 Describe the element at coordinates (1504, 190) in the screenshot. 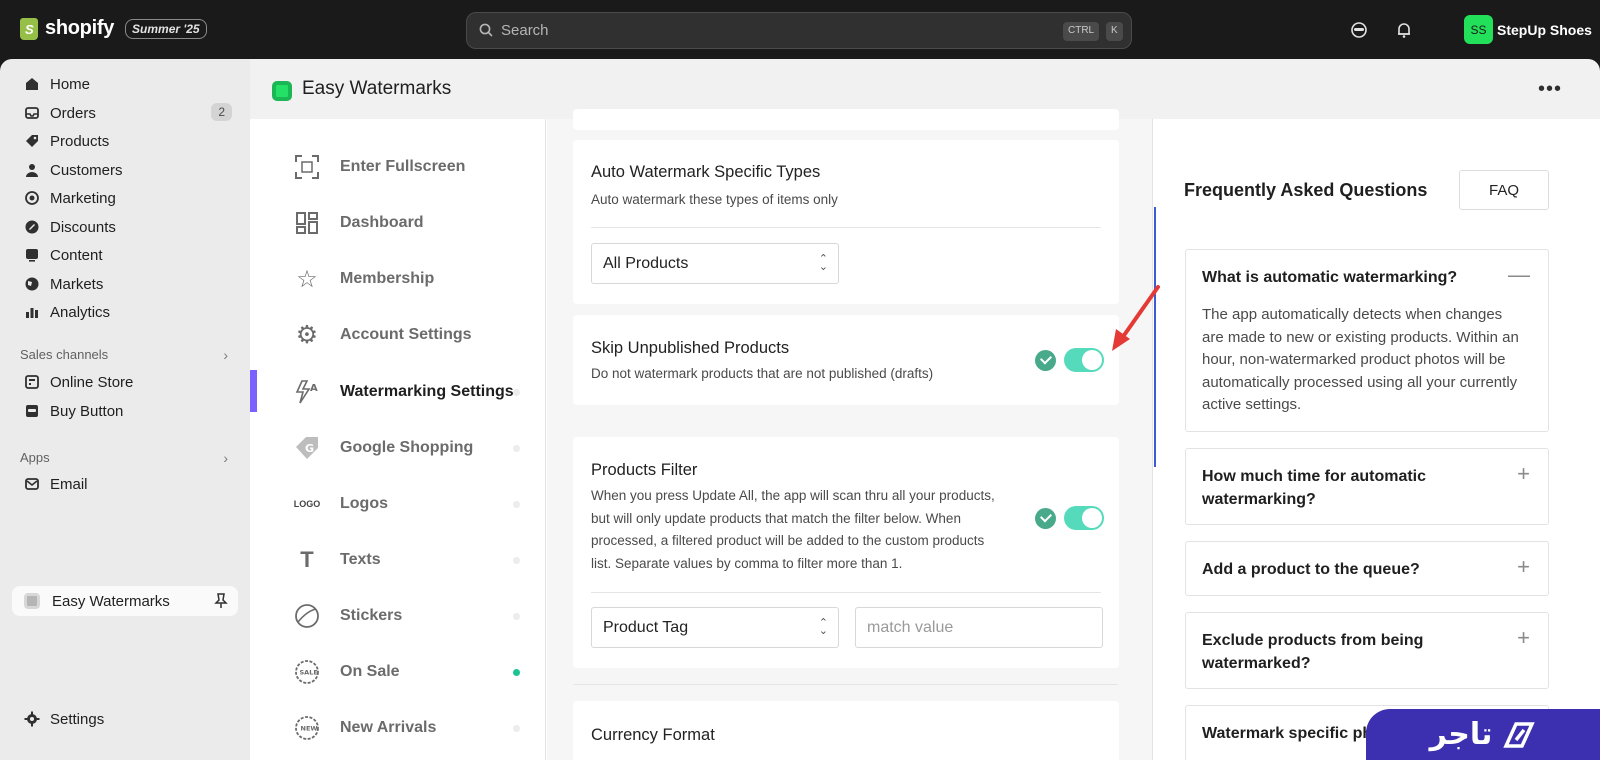

I see `faq-button: FAQ` at that location.